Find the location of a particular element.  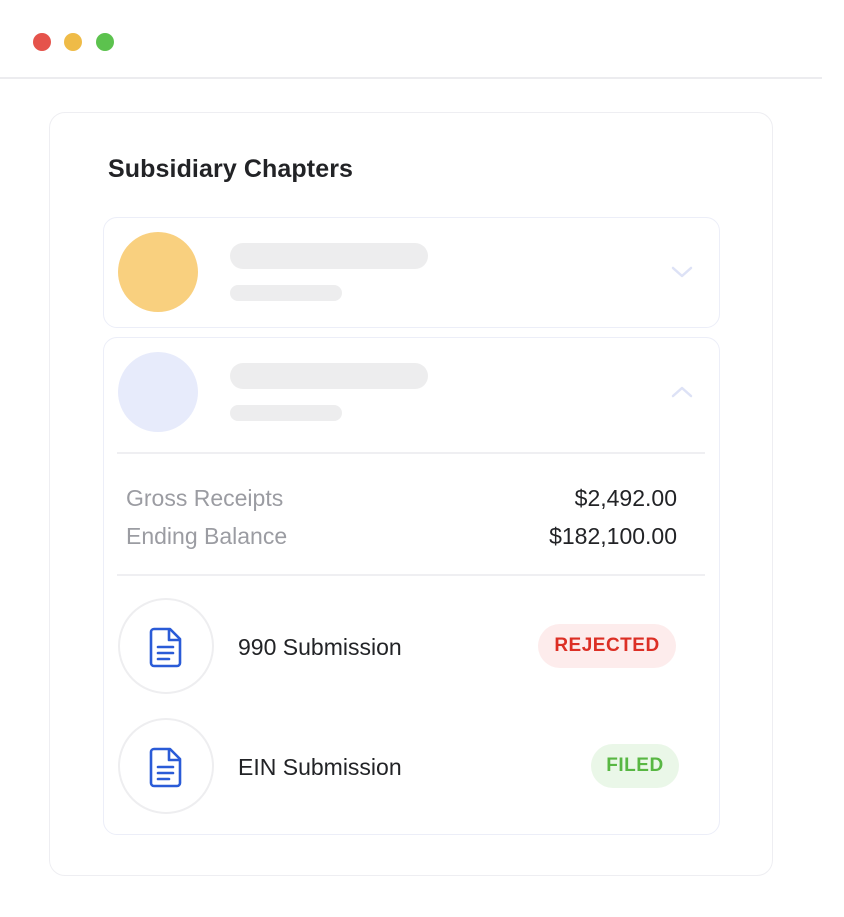

close-window-button is located at coordinates (42, 42).